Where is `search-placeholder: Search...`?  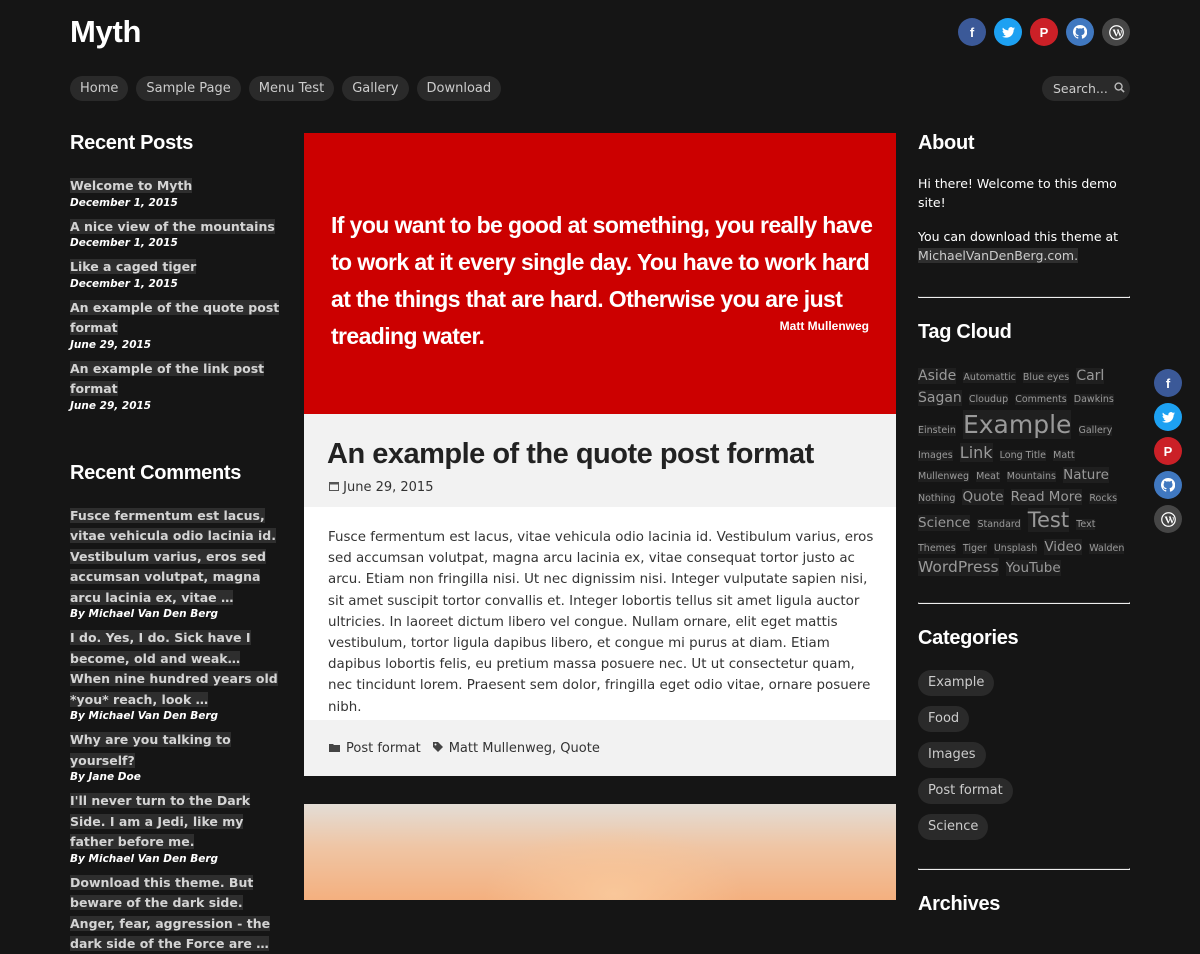
search-placeholder: Search... is located at coordinates (1080, 88).